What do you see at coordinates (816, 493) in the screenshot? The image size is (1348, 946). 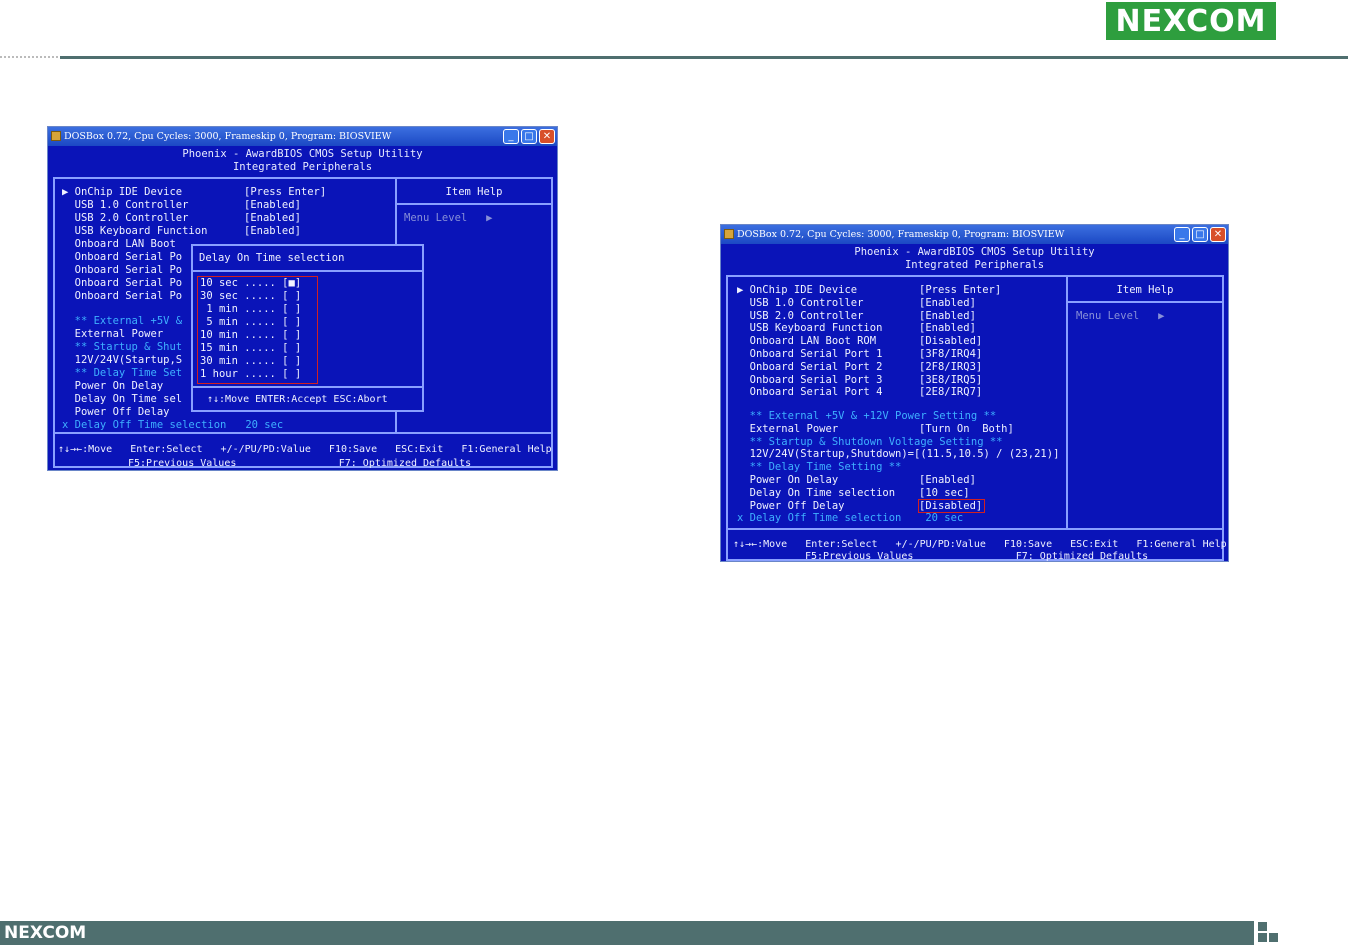 I see `setup-item-label: Delay On Time selection` at bounding box center [816, 493].